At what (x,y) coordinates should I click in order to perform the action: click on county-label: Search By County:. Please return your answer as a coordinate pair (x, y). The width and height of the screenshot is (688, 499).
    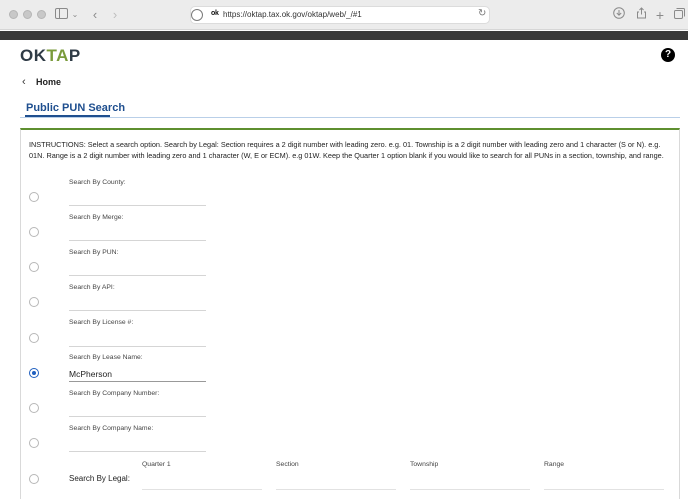
    Looking at the image, I should click on (97, 182).